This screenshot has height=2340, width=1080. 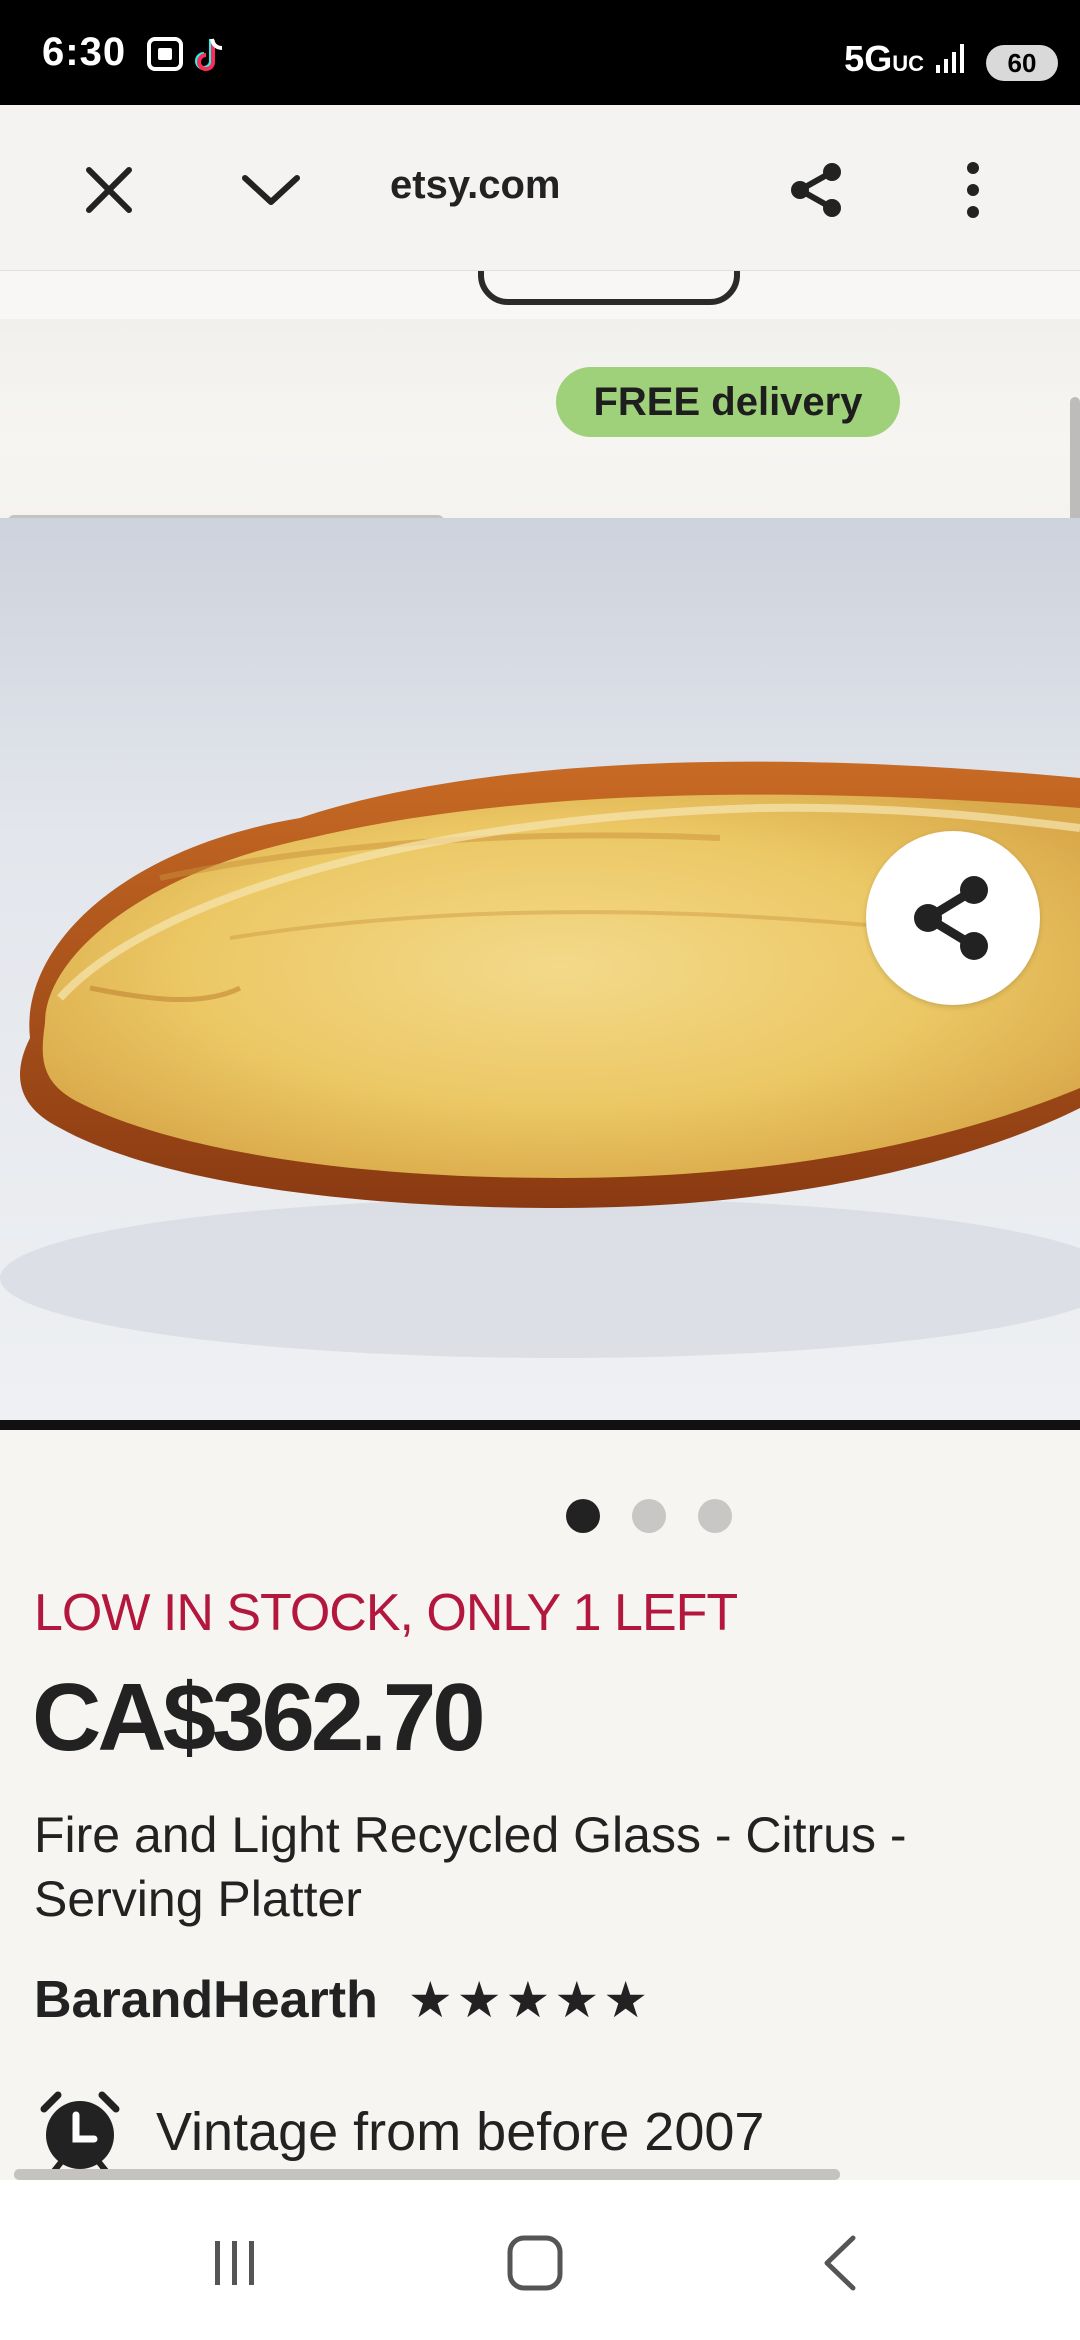 I want to click on more-vert-icon, so click(x=973, y=190).